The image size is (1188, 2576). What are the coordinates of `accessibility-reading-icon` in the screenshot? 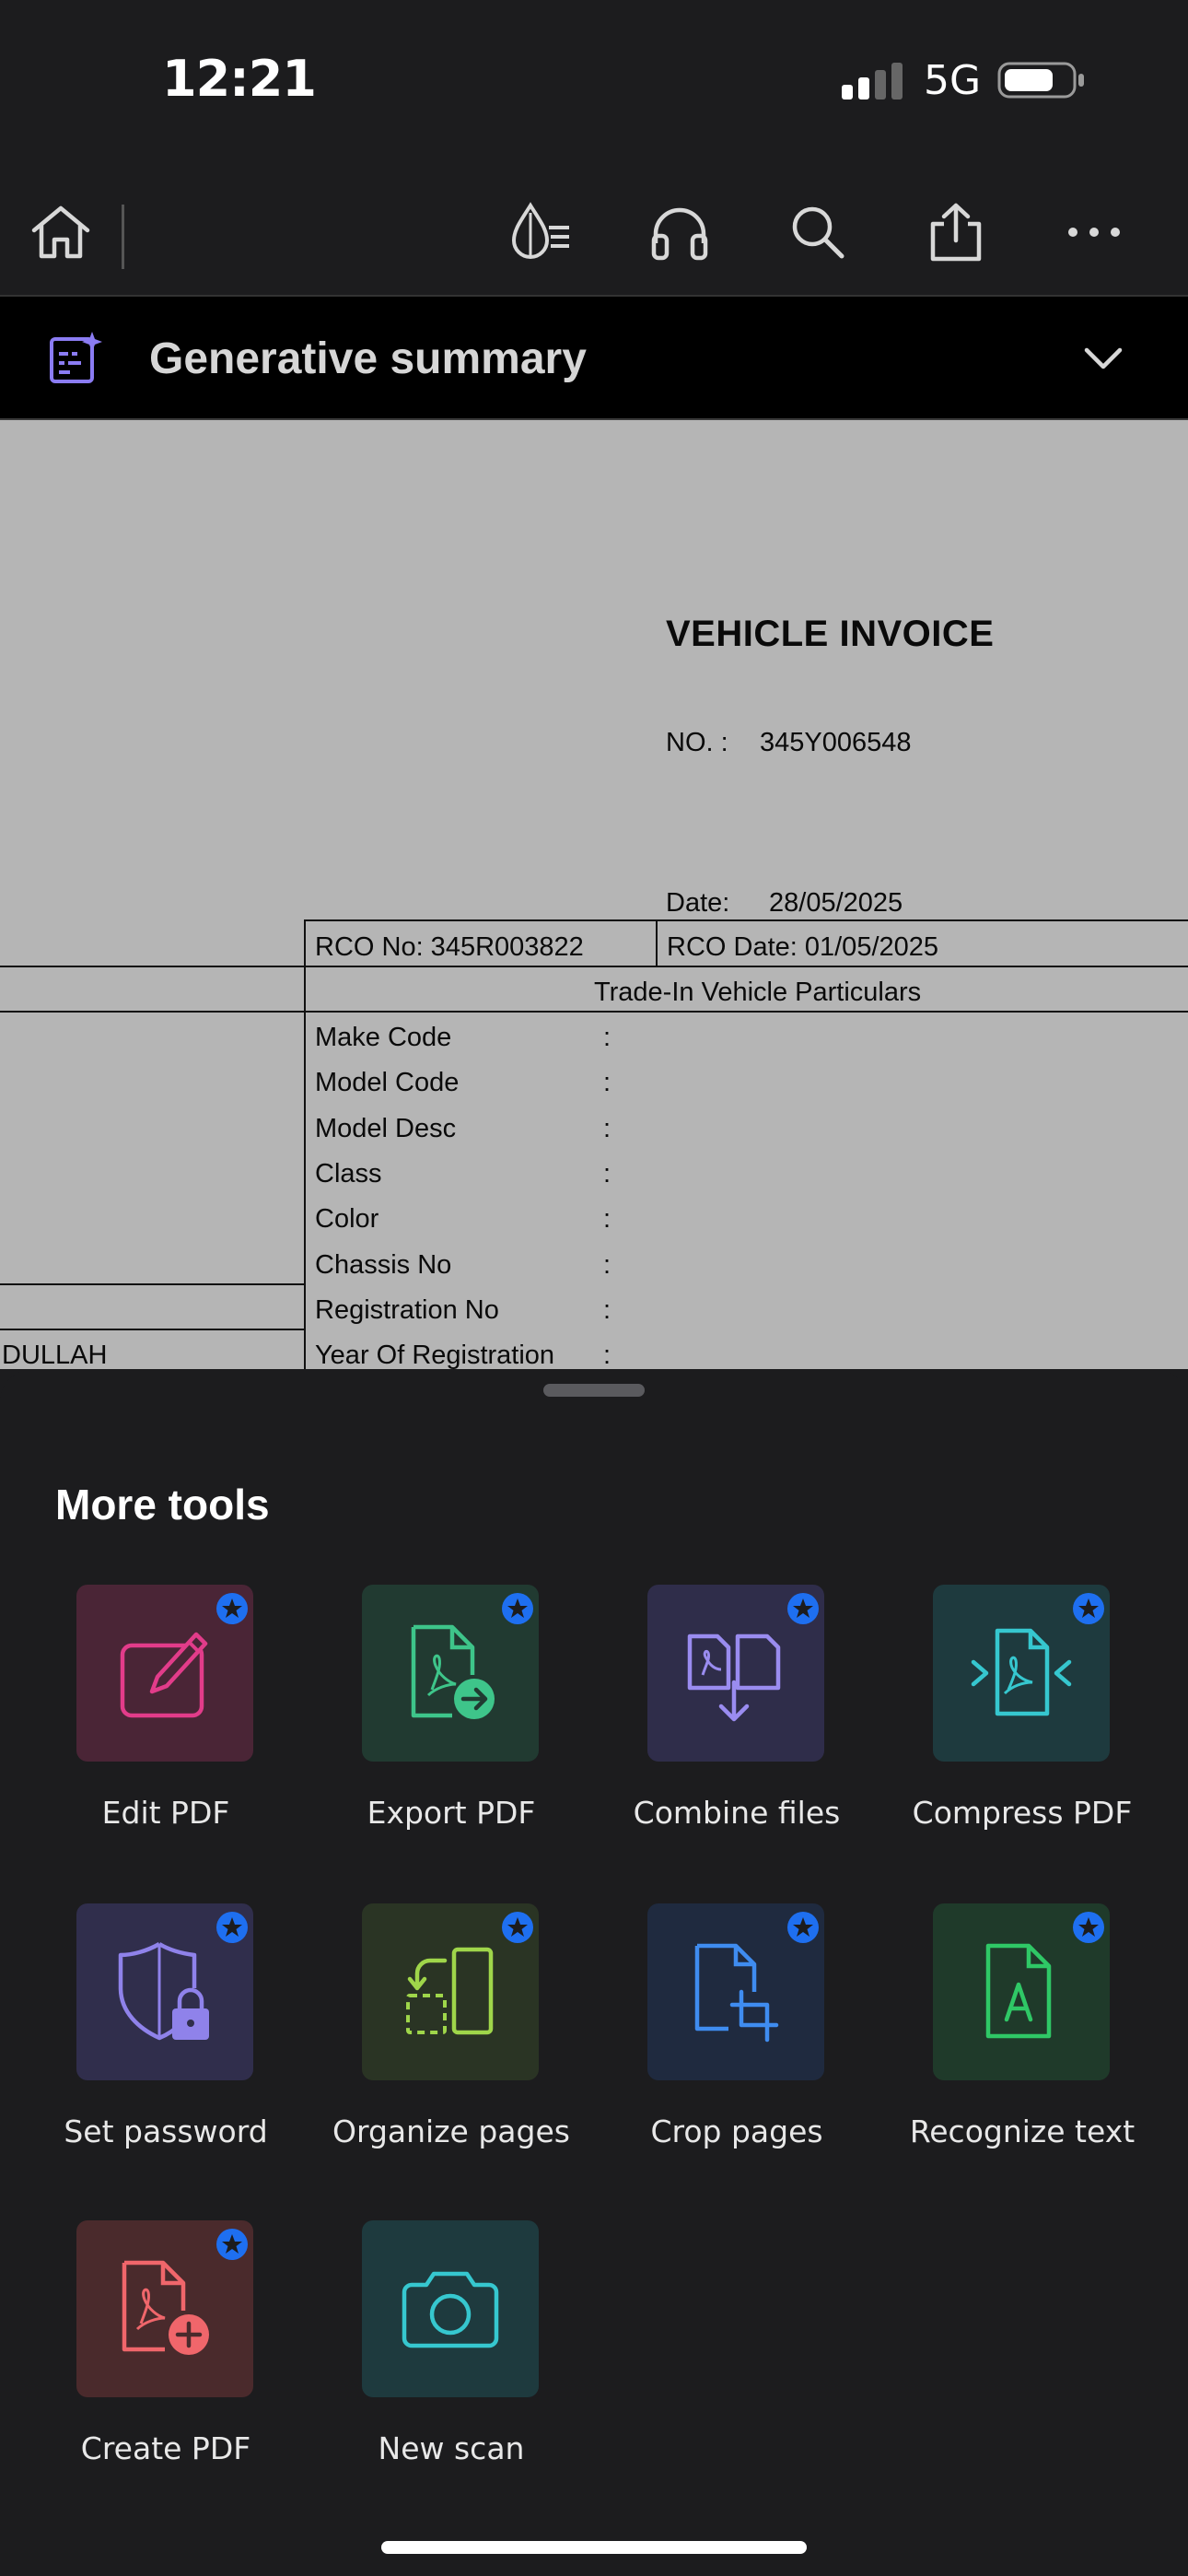 It's located at (540, 230).